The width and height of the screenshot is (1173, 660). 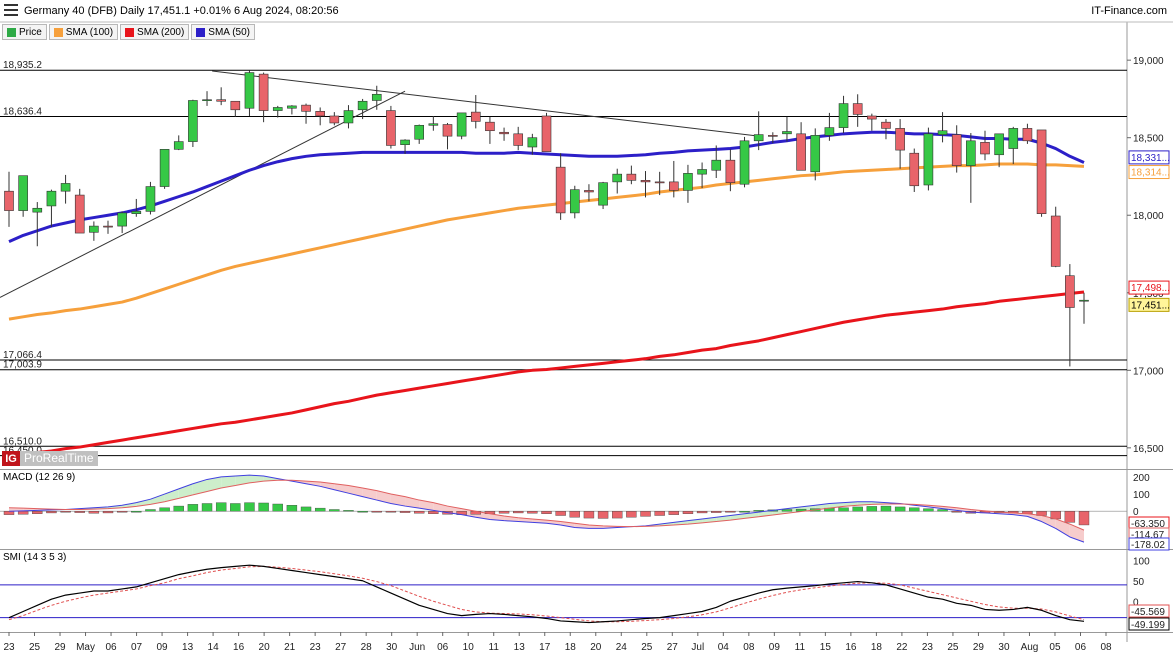 I want to click on menu-icon, so click(x=11, y=10).